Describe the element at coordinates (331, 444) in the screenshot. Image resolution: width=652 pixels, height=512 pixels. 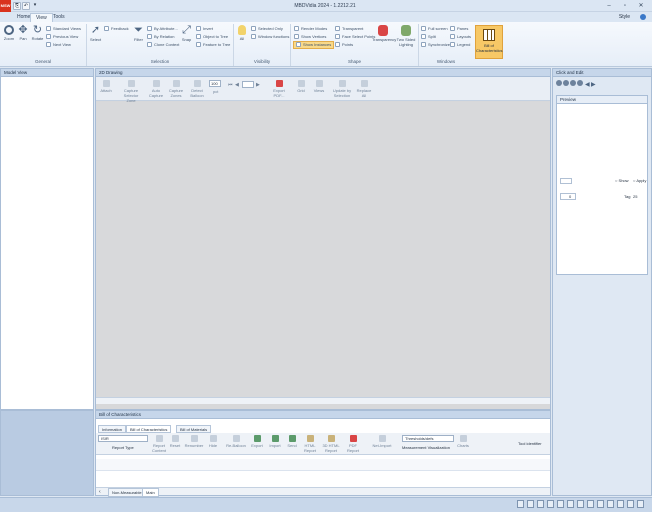
I see `html3d-report-button: 3D HTML Report` at that location.